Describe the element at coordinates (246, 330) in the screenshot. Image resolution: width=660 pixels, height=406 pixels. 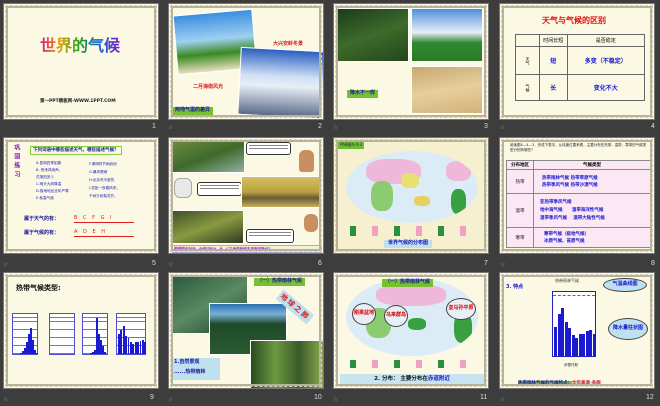
I see `slide-thumbnail-10: （一）热带雨林气候 地球之肺 1.自然景观 ......热带雨林` at that location.